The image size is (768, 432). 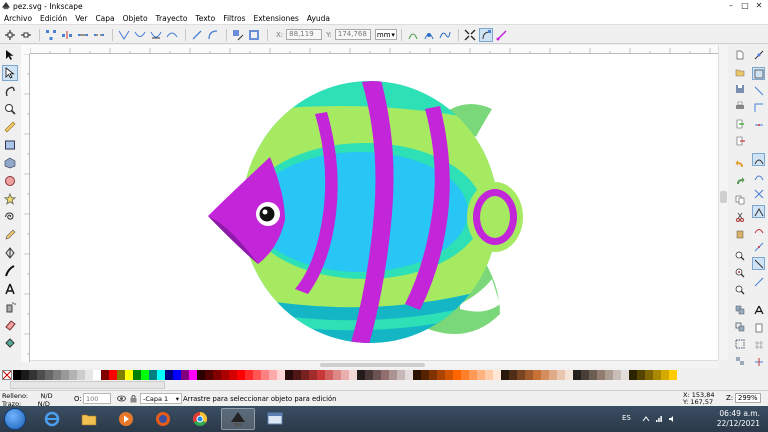 I want to click on zoom-drawing-icon, so click(x=739, y=272).